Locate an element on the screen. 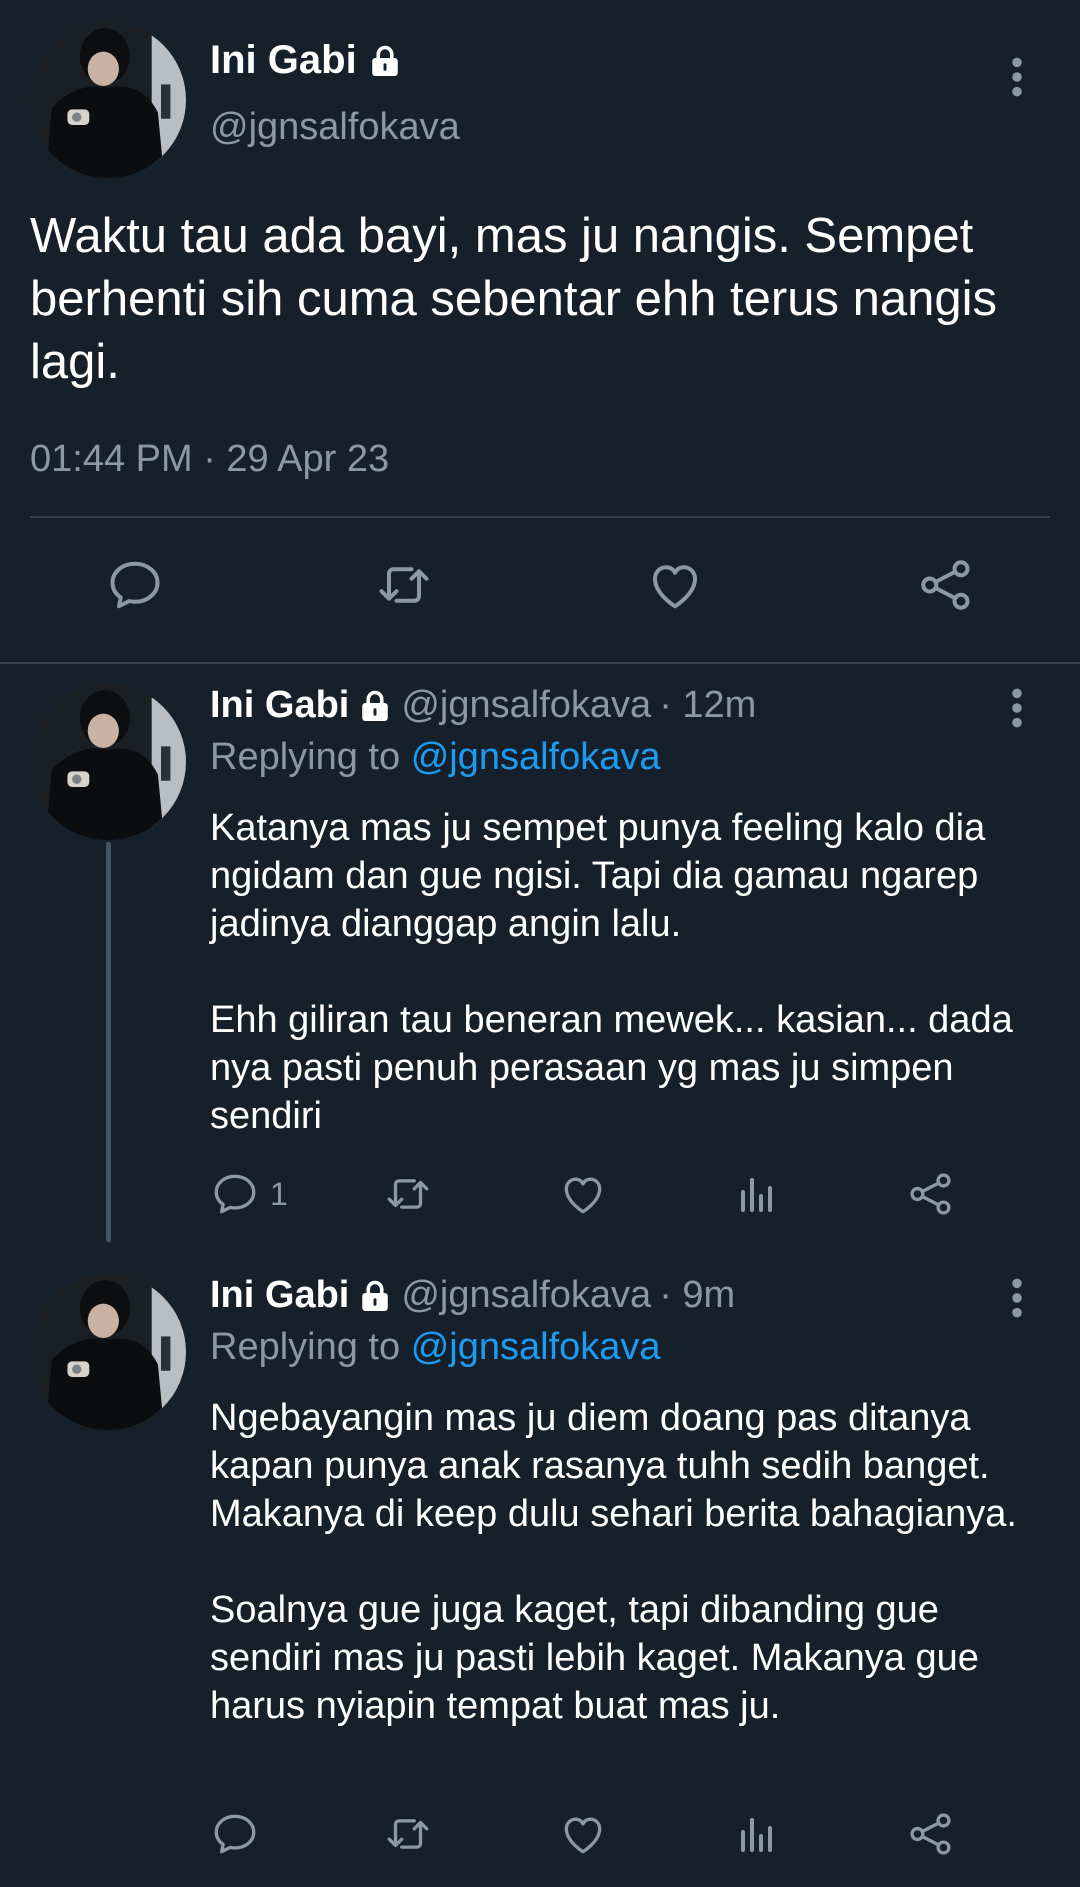  reply-header: Ini Gabi @jgnsalfokava · 9m is located at coordinates (472, 1295).